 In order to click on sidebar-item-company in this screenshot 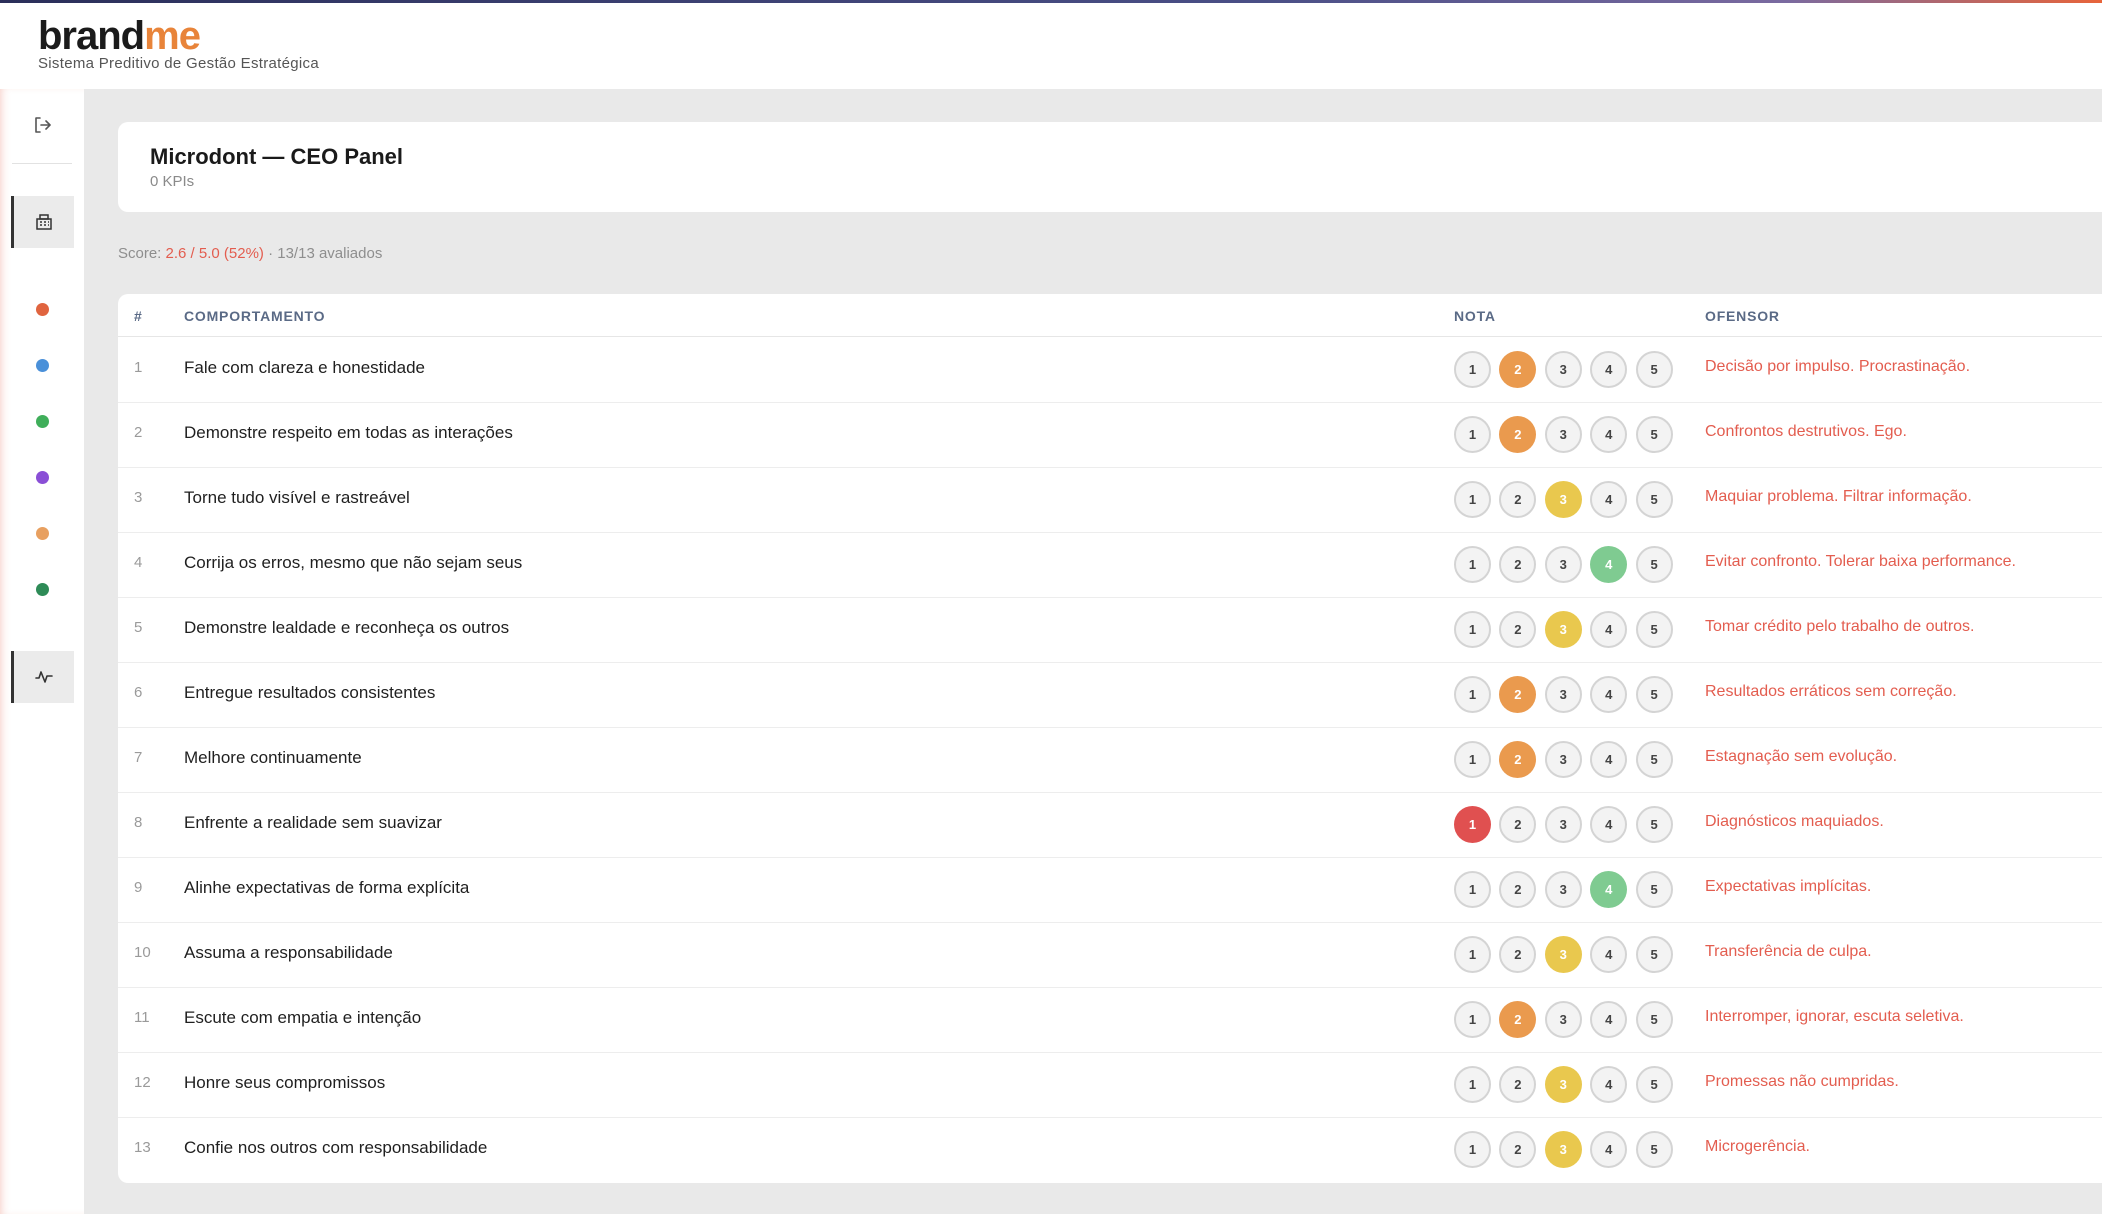, I will do `click(42, 222)`.